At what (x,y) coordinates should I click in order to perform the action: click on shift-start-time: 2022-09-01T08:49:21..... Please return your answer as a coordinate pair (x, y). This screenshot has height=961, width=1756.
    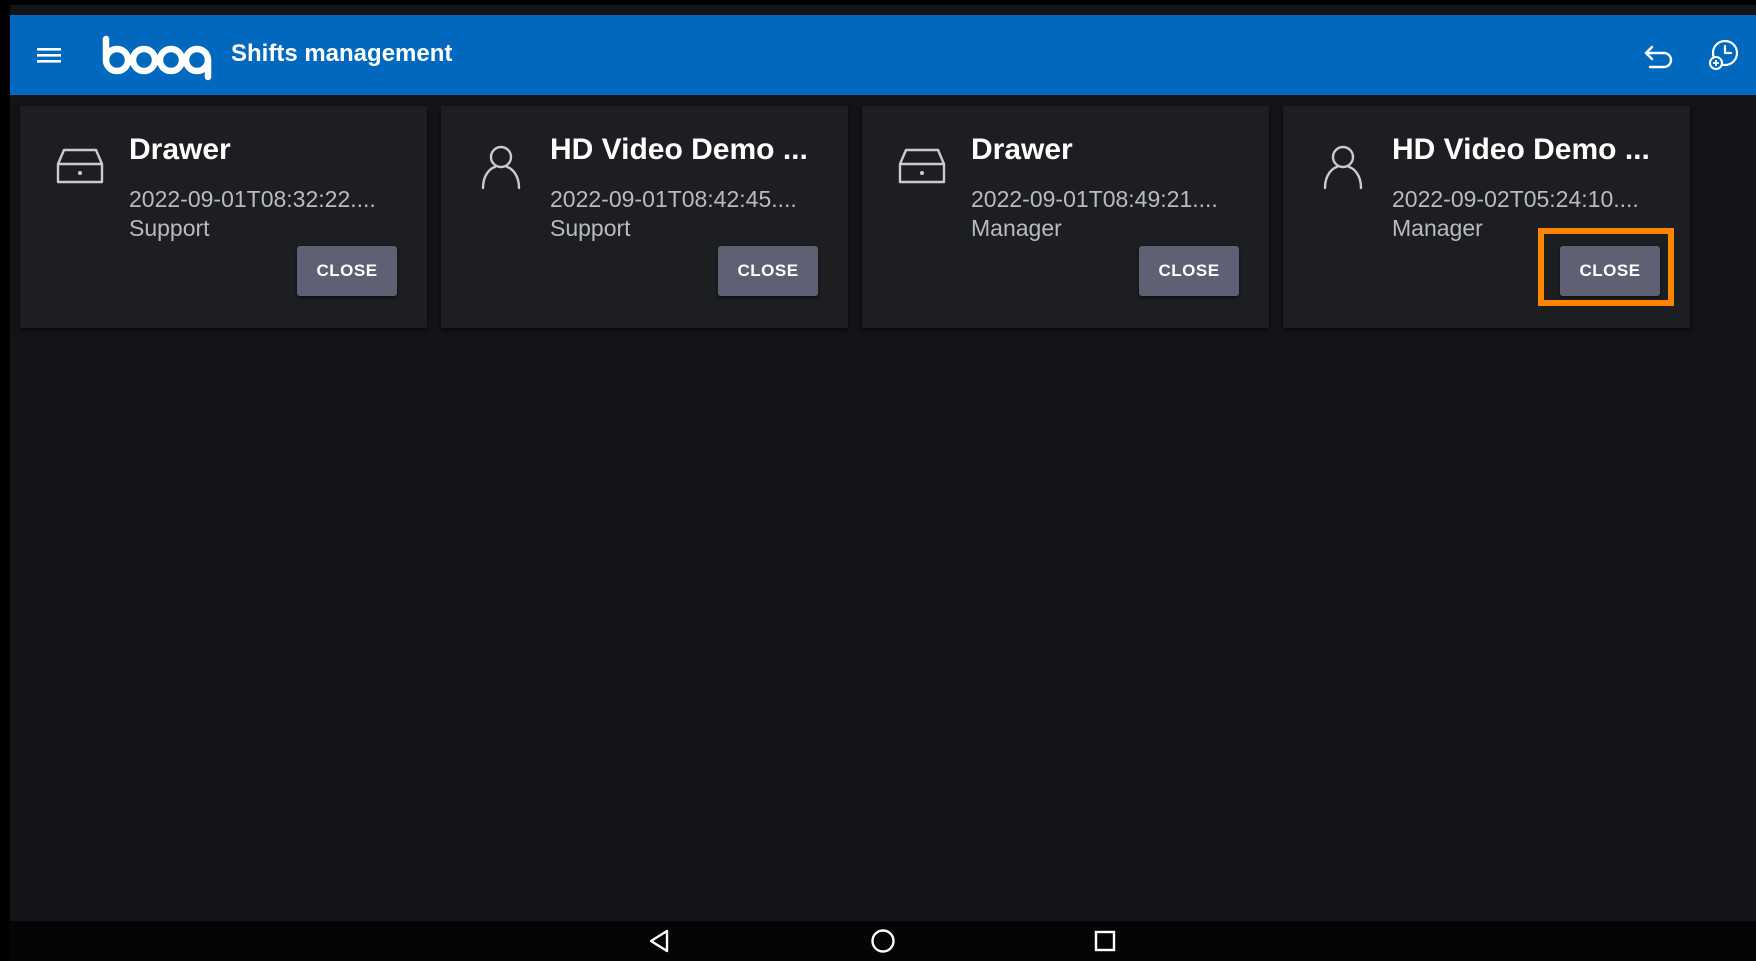
    Looking at the image, I should click on (1094, 199).